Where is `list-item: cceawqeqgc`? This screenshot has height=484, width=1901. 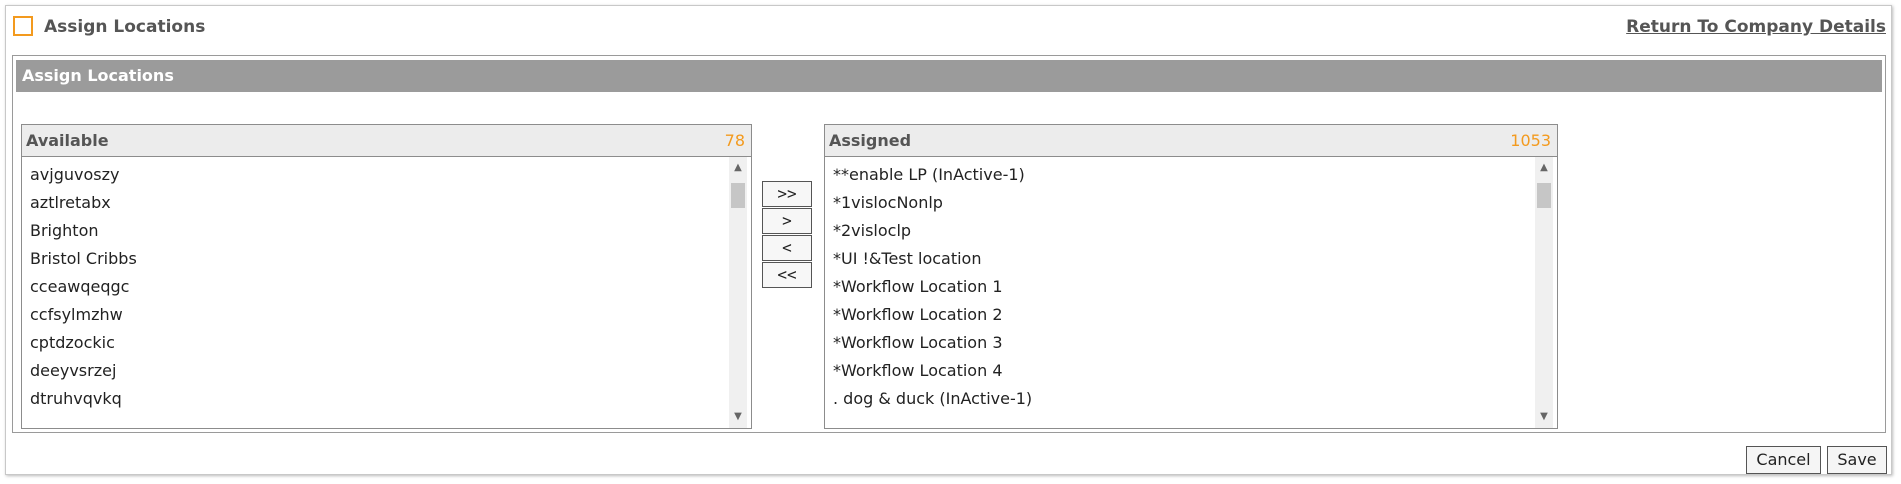
list-item: cceawqeqgc is located at coordinates (375, 287).